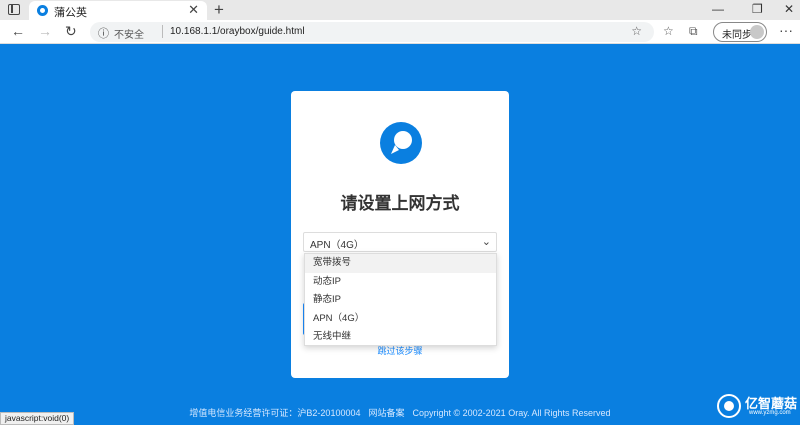 The width and height of the screenshot is (800, 425). Describe the element at coordinates (400, 282) in the screenshot. I see `option-dynamic-ip: 动态IP` at that location.